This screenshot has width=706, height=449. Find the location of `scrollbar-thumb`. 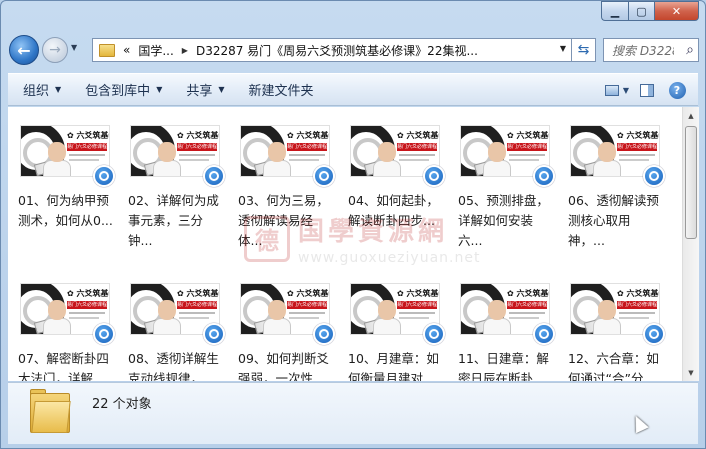

scrollbar-thumb is located at coordinates (691, 182).